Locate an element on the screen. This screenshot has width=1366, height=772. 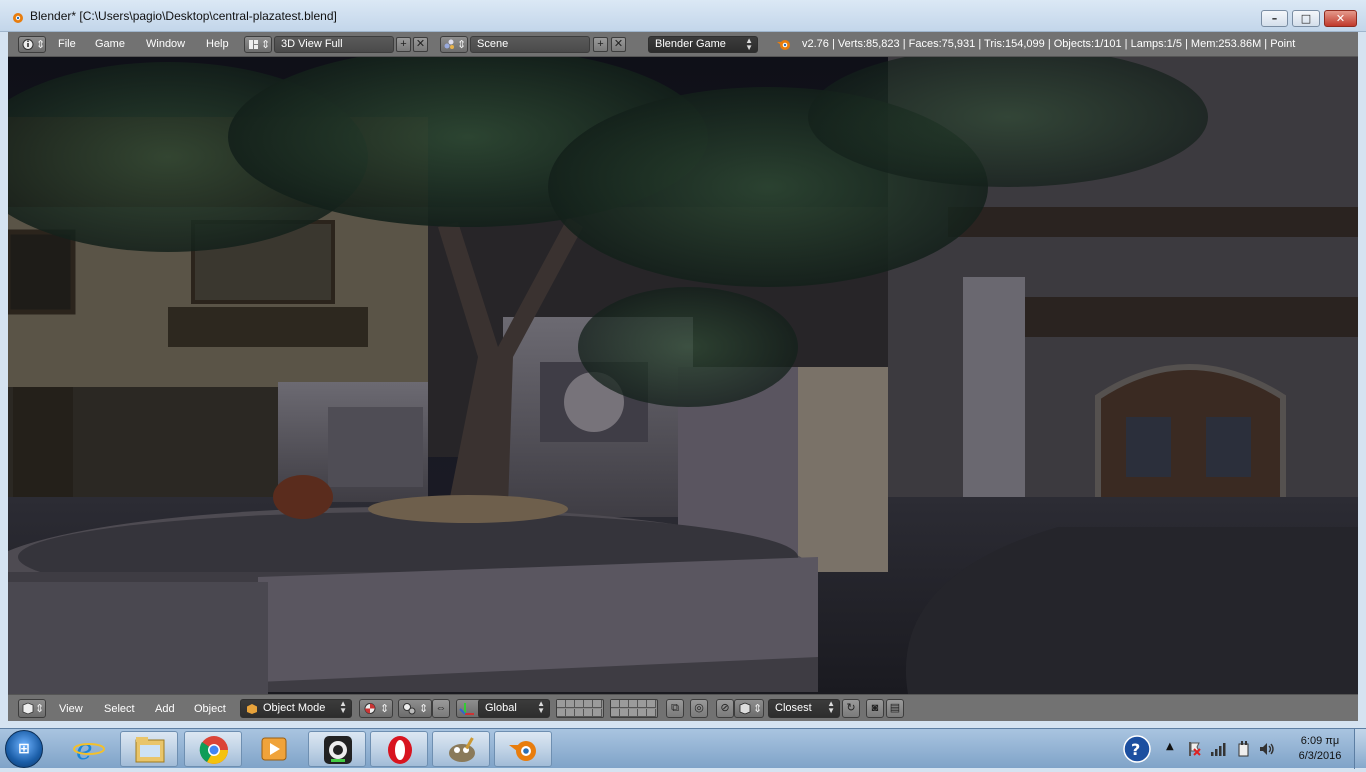
render-animation-icon: ▤ is located at coordinates (895, 708).